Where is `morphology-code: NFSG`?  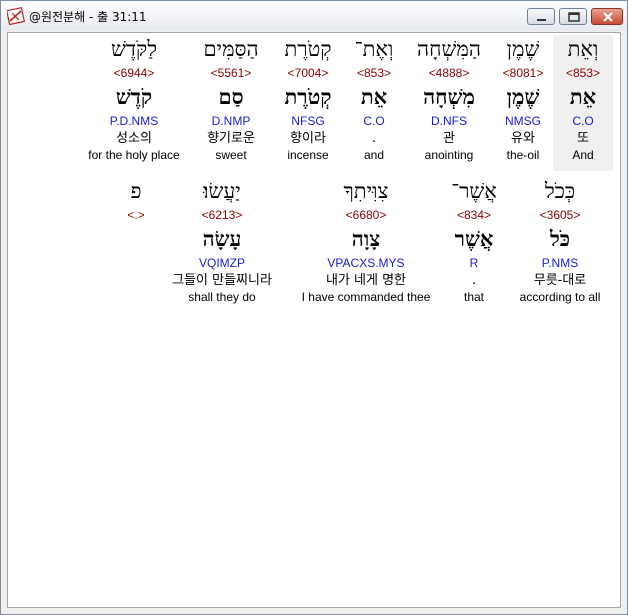
morphology-code: NFSG is located at coordinates (308, 121).